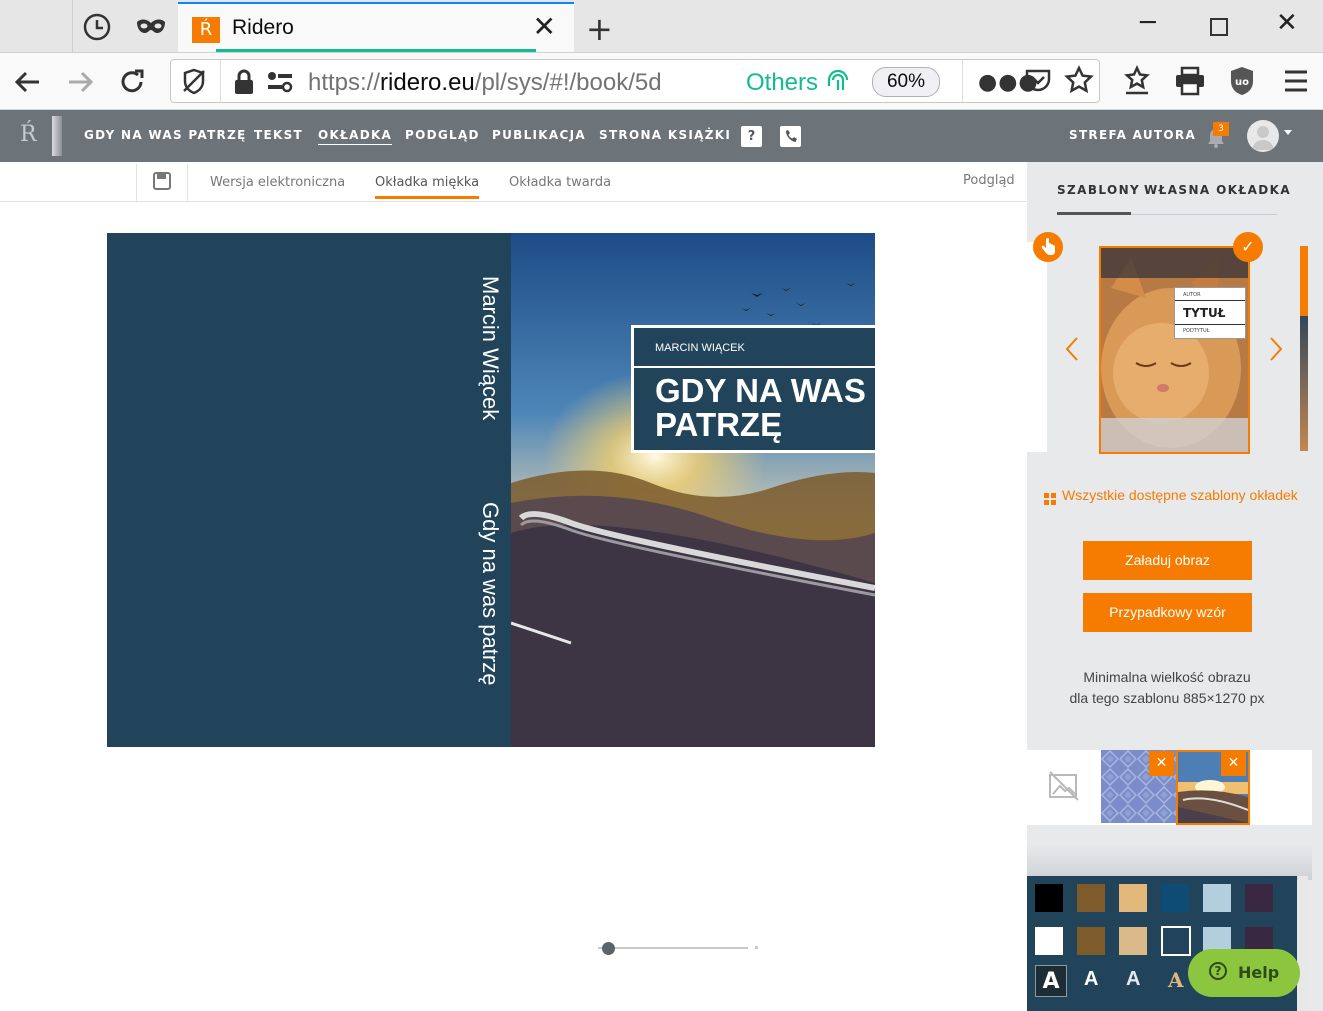  I want to click on zoom-slider-track, so click(673, 948).